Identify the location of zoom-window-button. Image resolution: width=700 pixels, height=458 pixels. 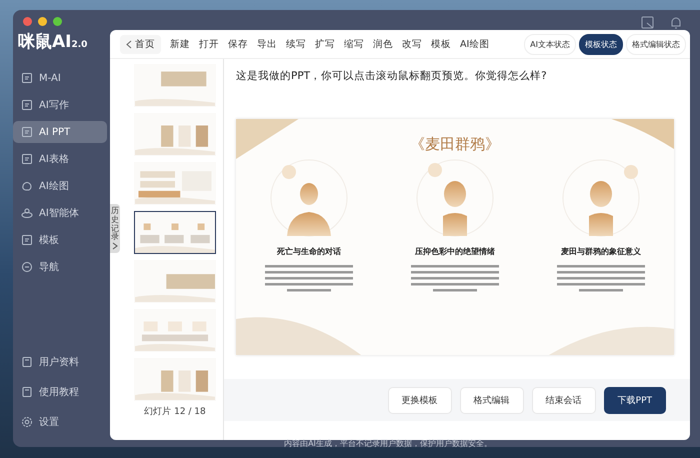
(57, 21).